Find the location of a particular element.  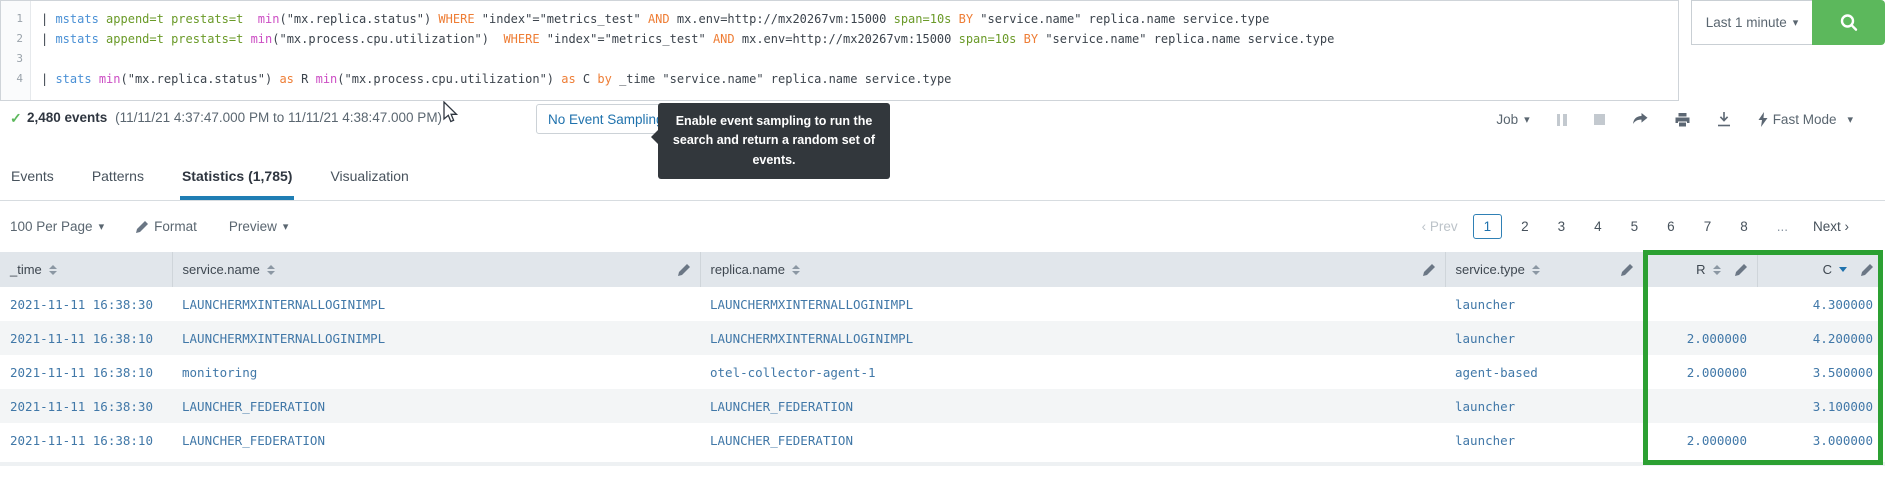

query-token: ("mx.process.cpu.utilization") is located at coordinates (449, 79).